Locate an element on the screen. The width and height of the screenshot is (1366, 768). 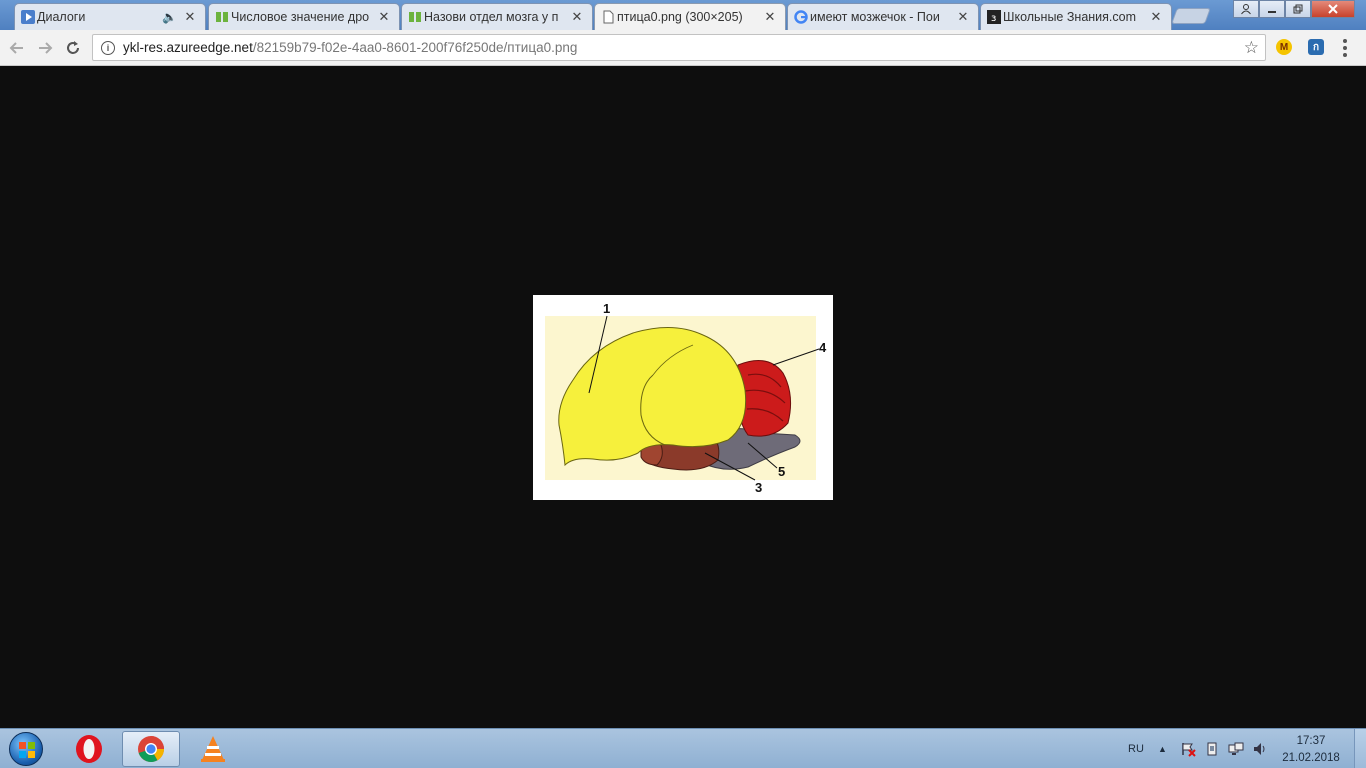
svg-text: з is located at coordinates (993, 18).